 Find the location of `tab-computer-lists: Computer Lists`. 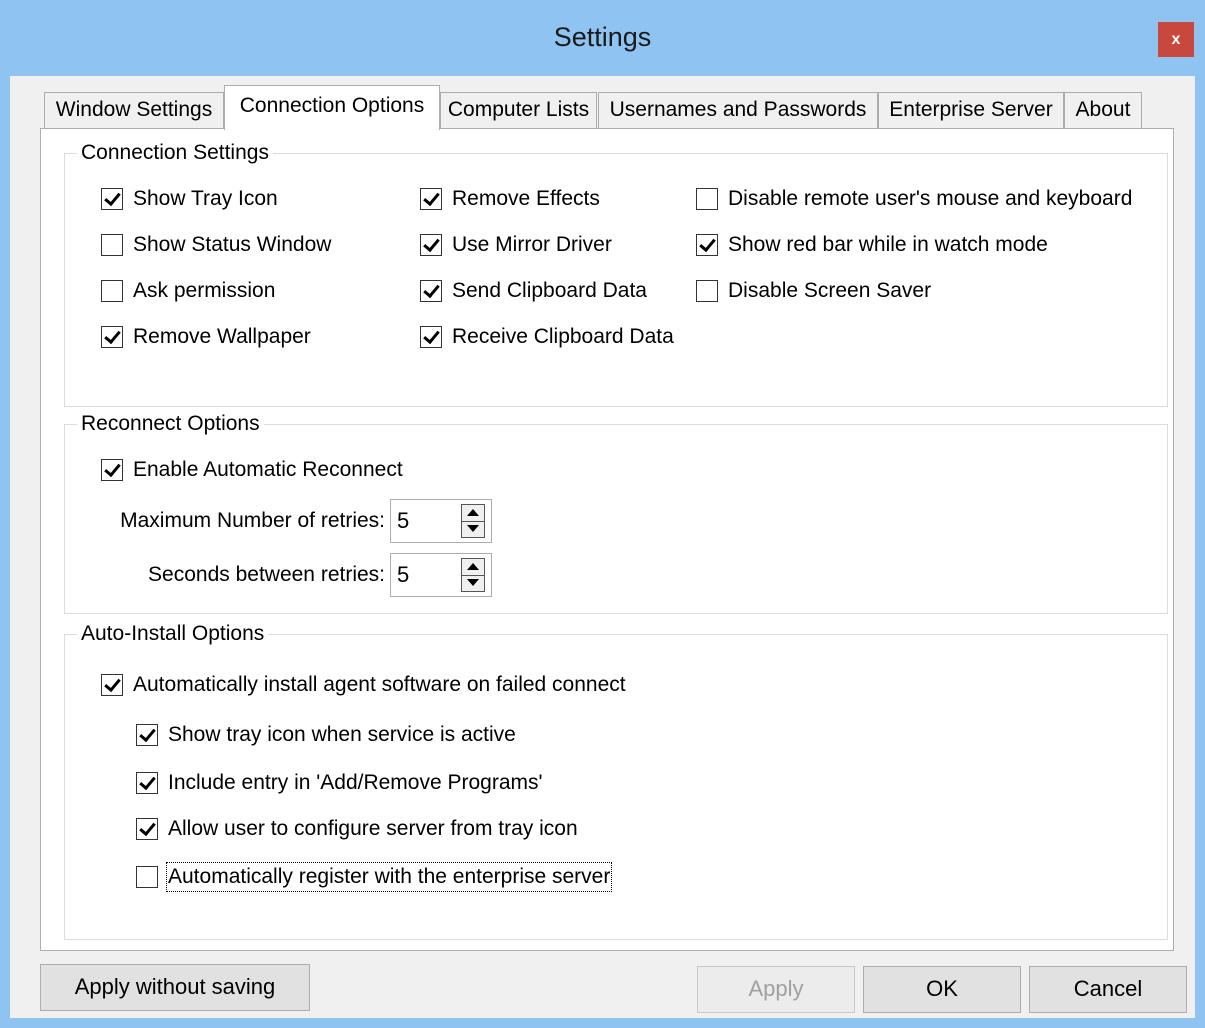

tab-computer-lists: Computer Lists is located at coordinates (518, 110).